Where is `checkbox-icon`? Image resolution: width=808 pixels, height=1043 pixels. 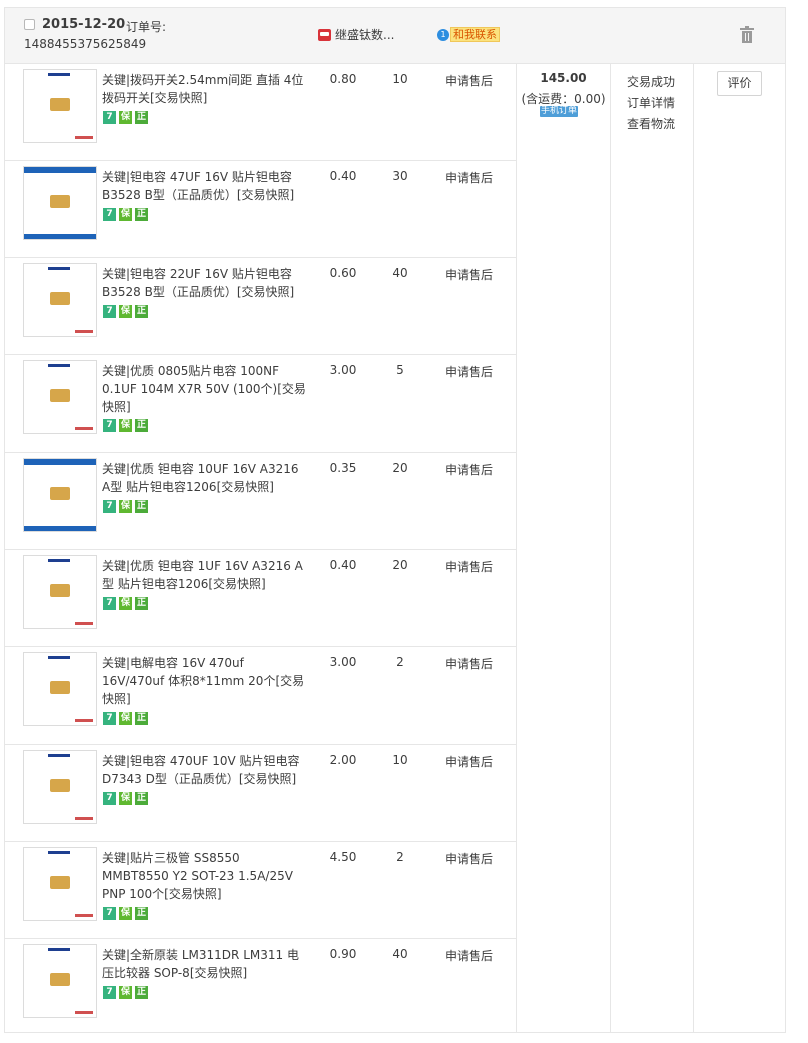 checkbox-icon is located at coordinates (29, 24).